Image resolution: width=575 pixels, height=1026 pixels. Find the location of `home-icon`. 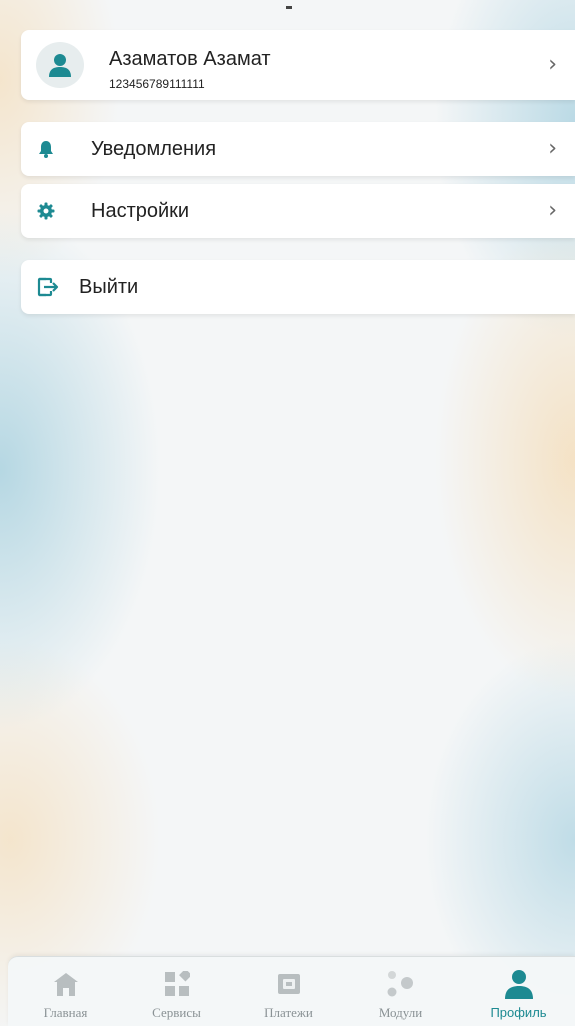

home-icon is located at coordinates (66, 984).